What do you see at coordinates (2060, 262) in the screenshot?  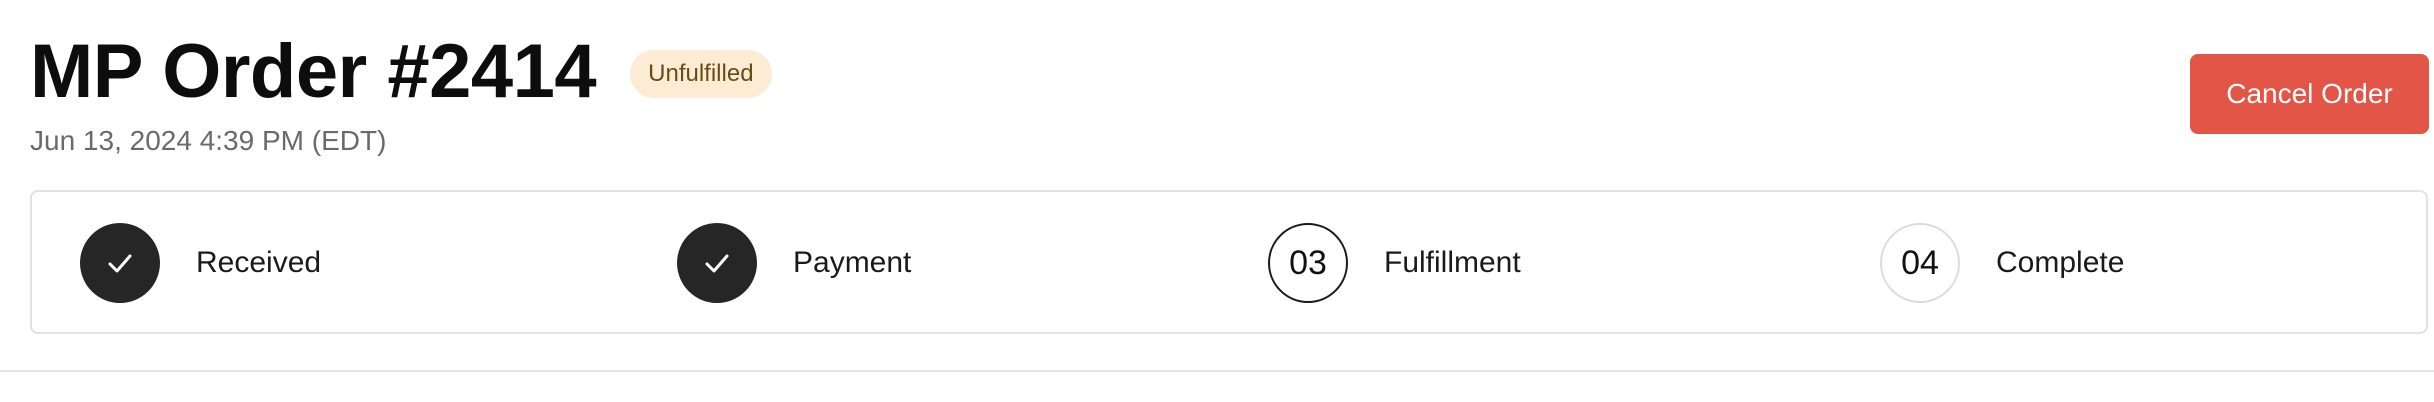 I see `step-complete-label: Complete` at bounding box center [2060, 262].